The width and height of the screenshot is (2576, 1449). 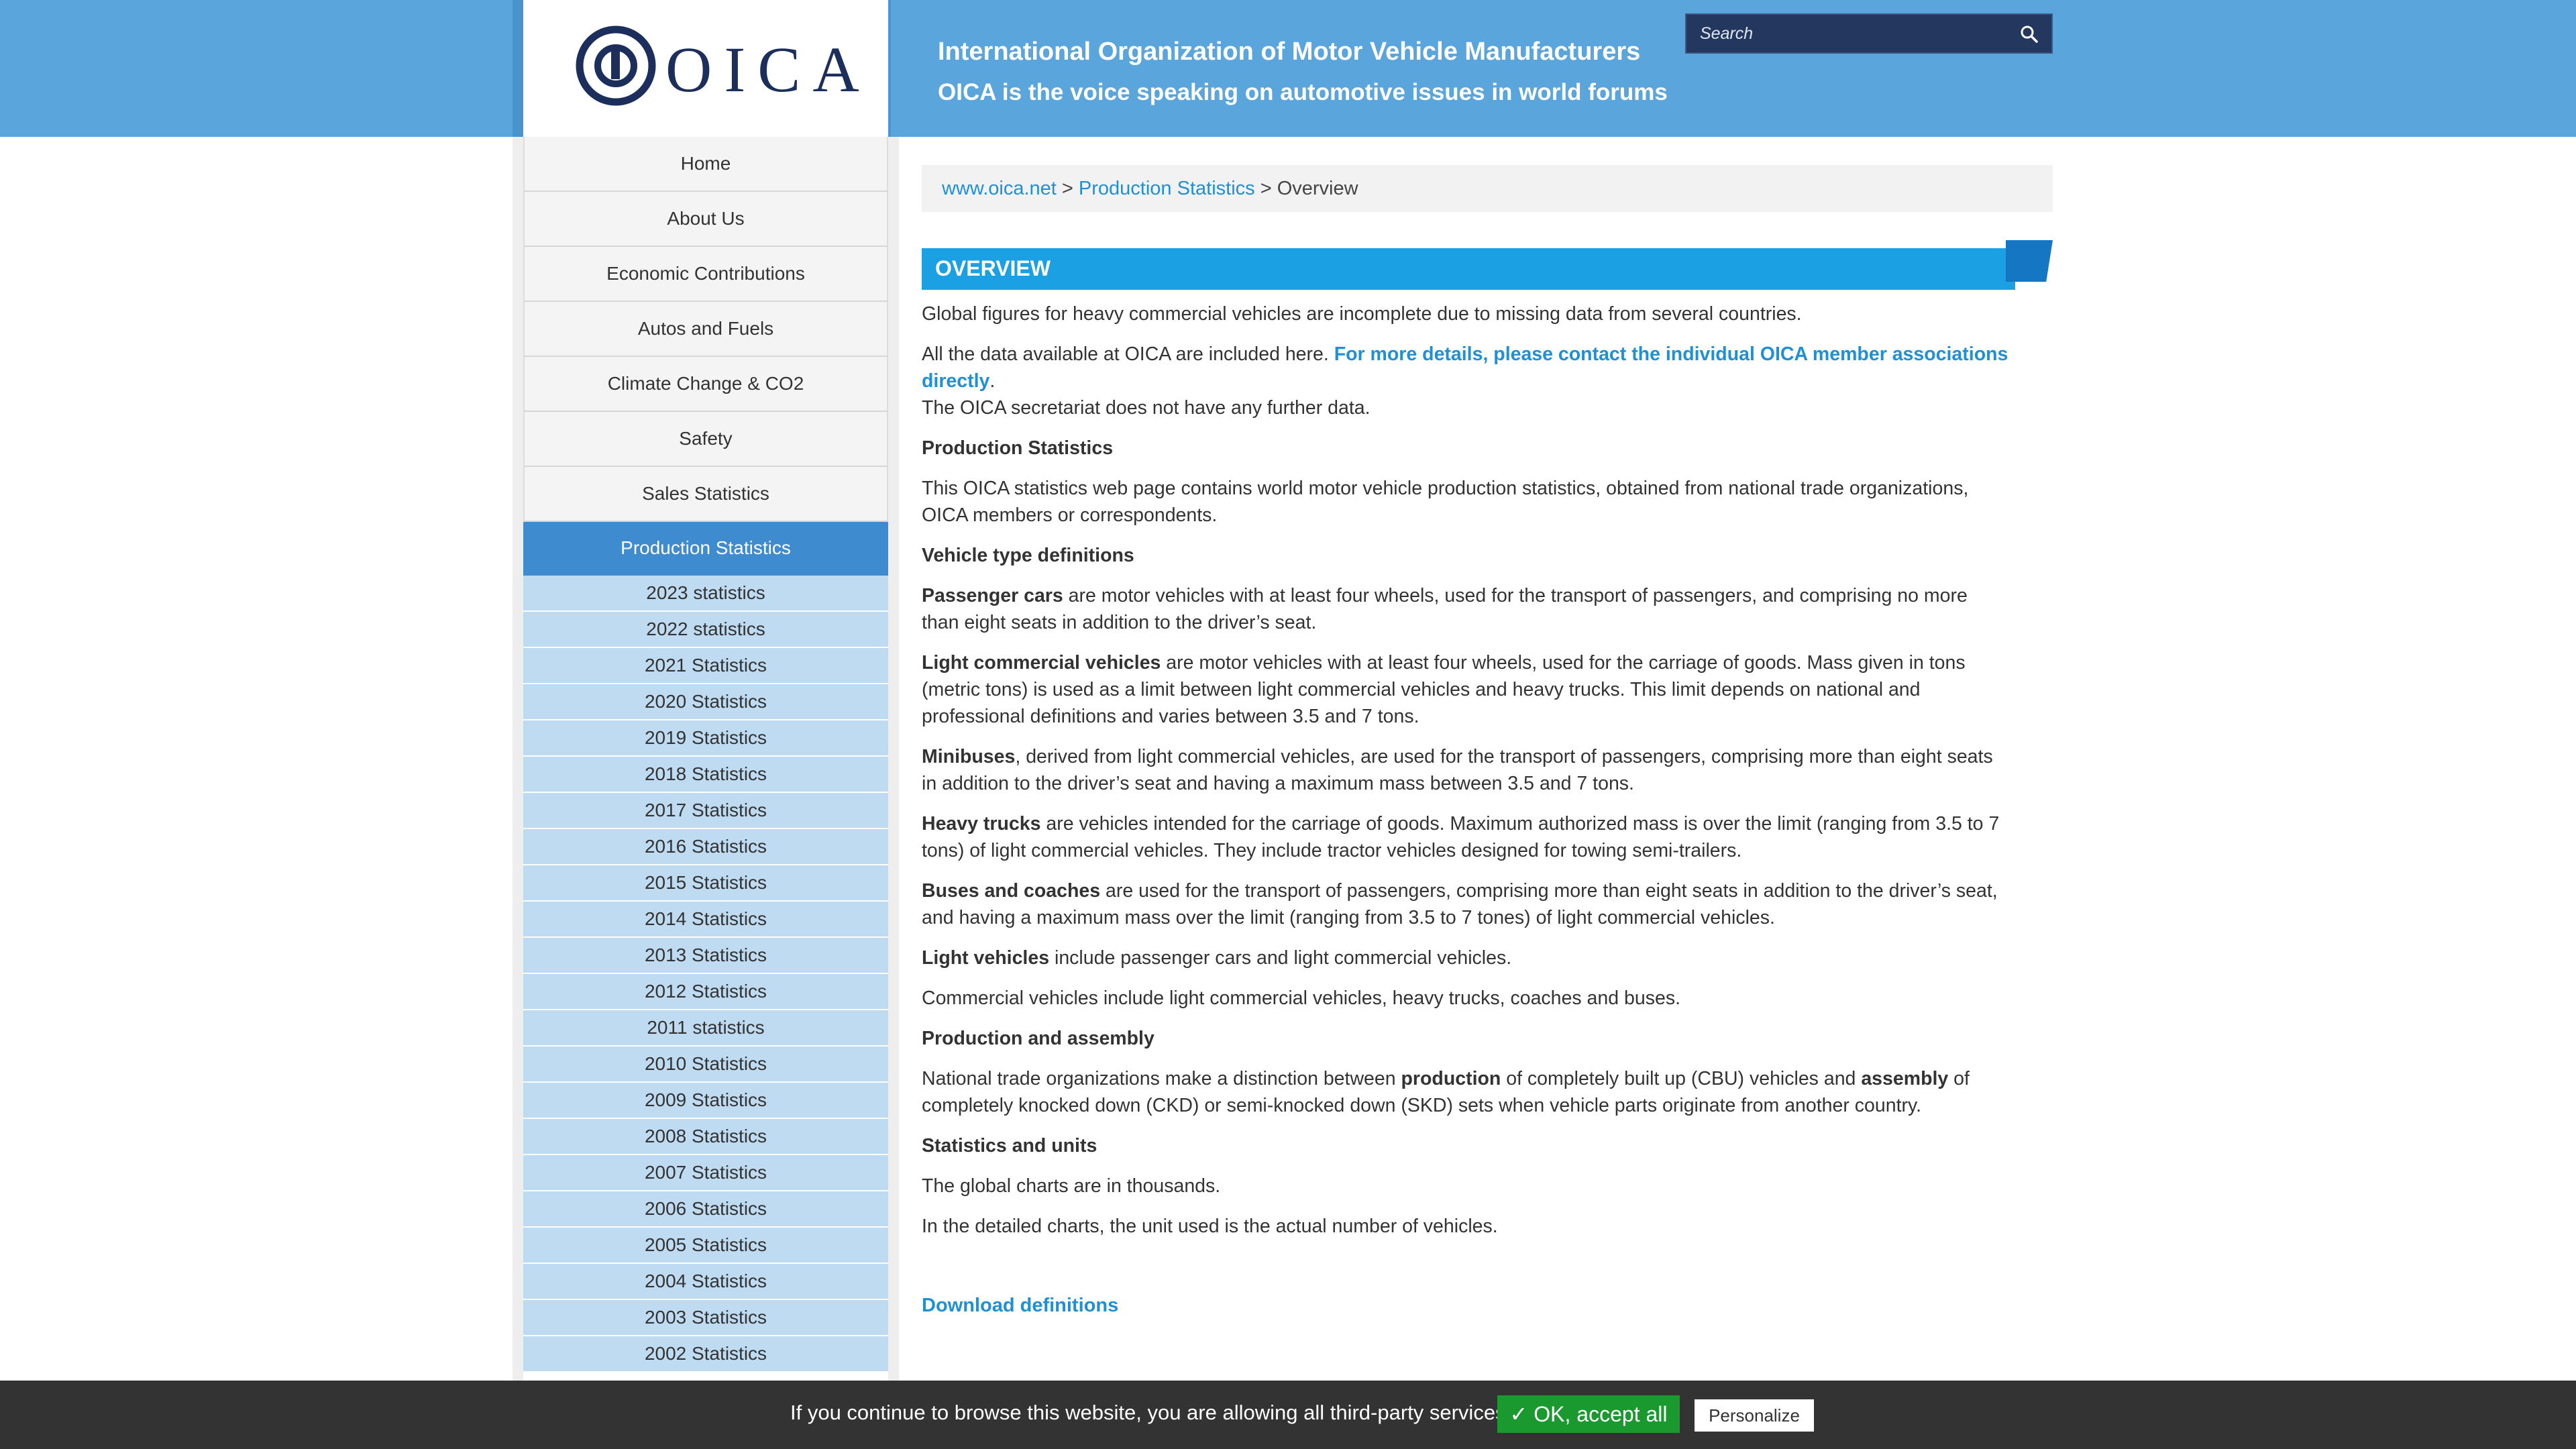 What do you see at coordinates (705, 1246) in the screenshot?
I see `subnav-item-2005: 2005 Statistics` at bounding box center [705, 1246].